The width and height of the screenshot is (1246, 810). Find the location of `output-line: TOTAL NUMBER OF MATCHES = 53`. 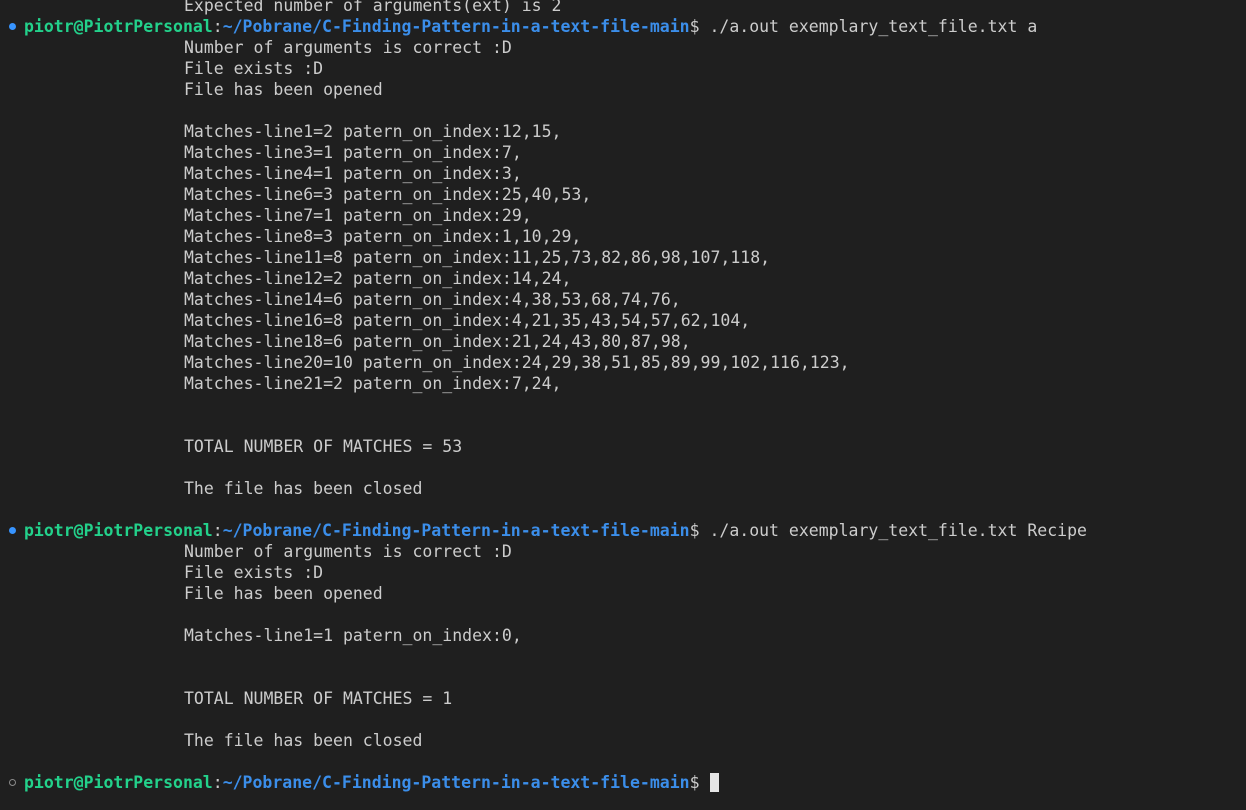

output-line: TOTAL NUMBER OF MATCHES = 53 is located at coordinates (323, 446).